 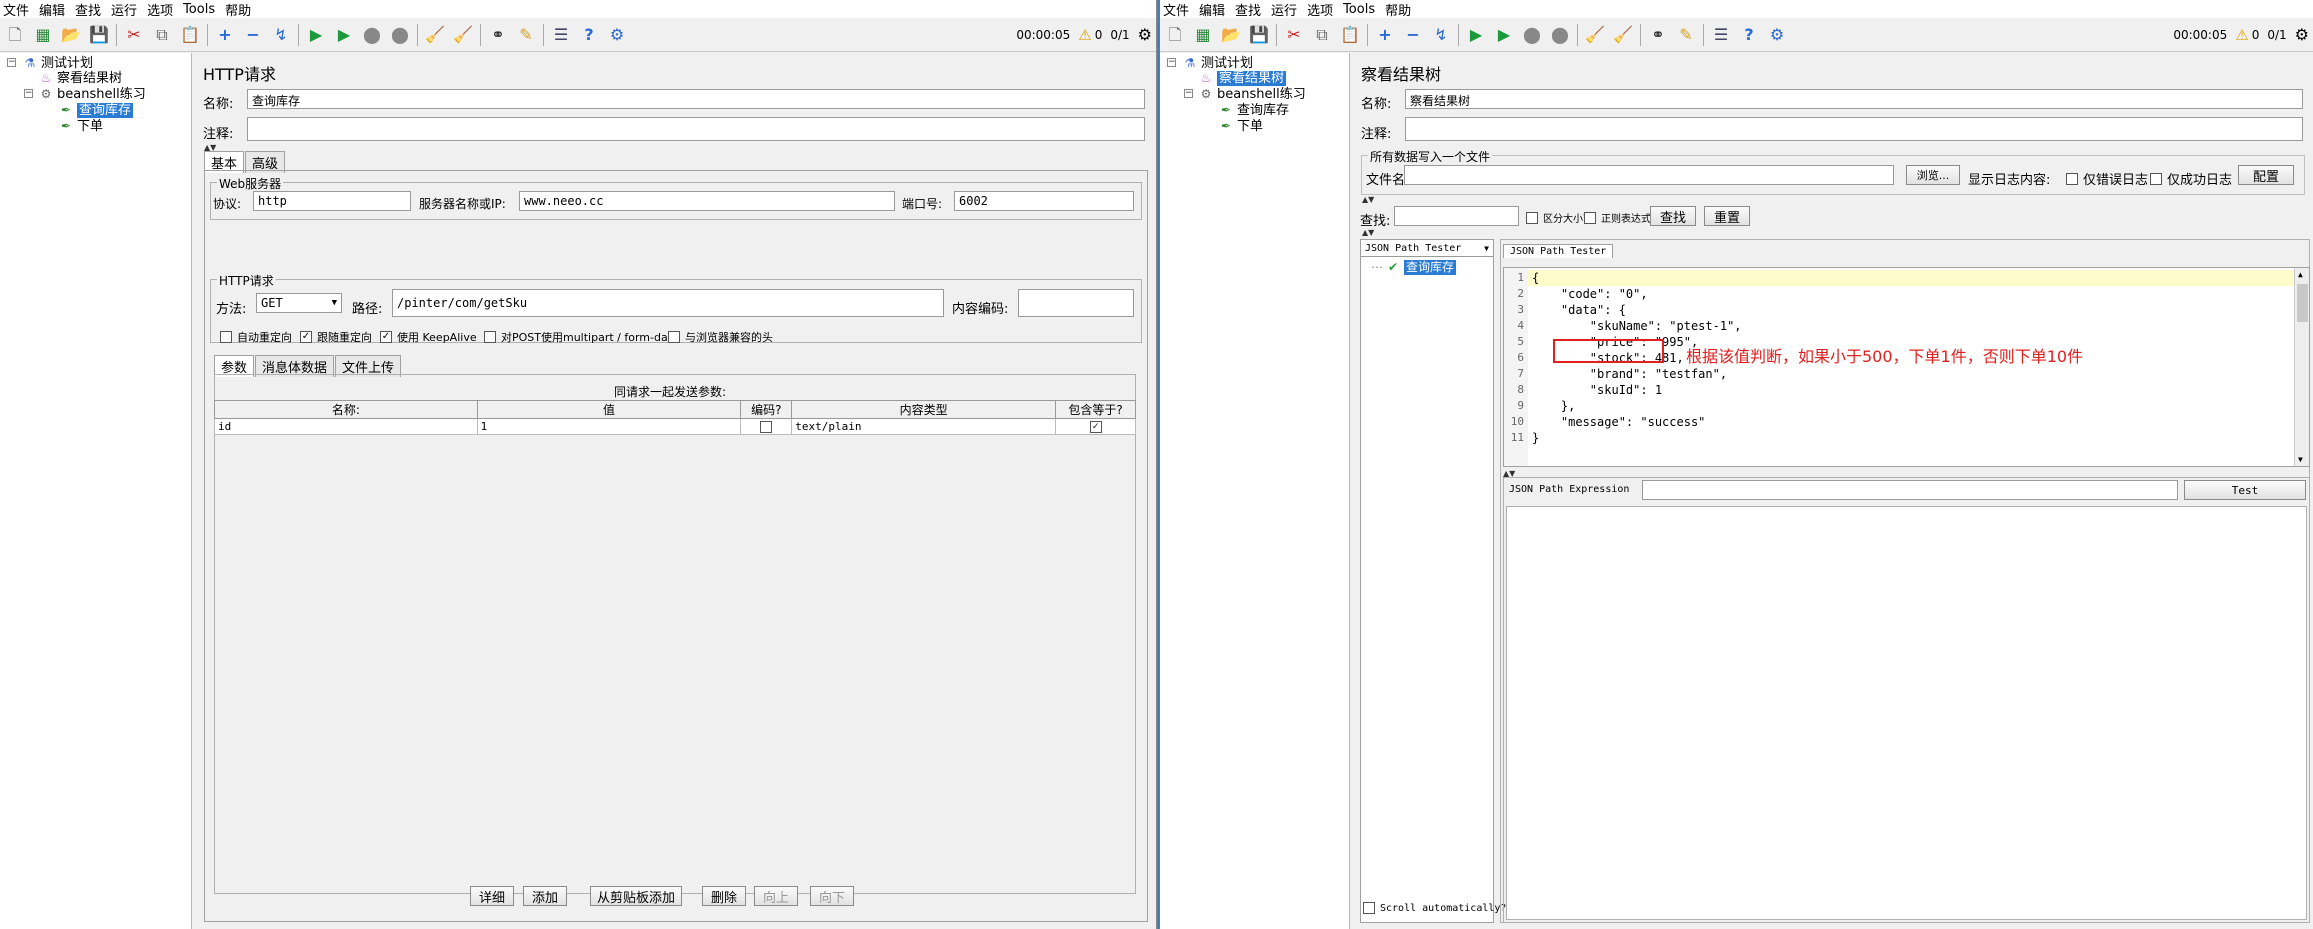 What do you see at coordinates (80, 78) in the screenshot?
I see `tree-node-result-tree: ♨ 察看结果树` at bounding box center [80, 78].